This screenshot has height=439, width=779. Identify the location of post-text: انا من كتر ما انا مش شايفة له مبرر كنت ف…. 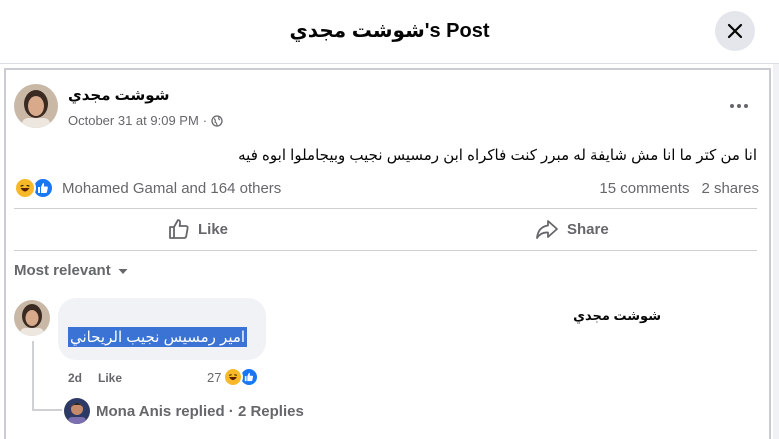
(497, 155).